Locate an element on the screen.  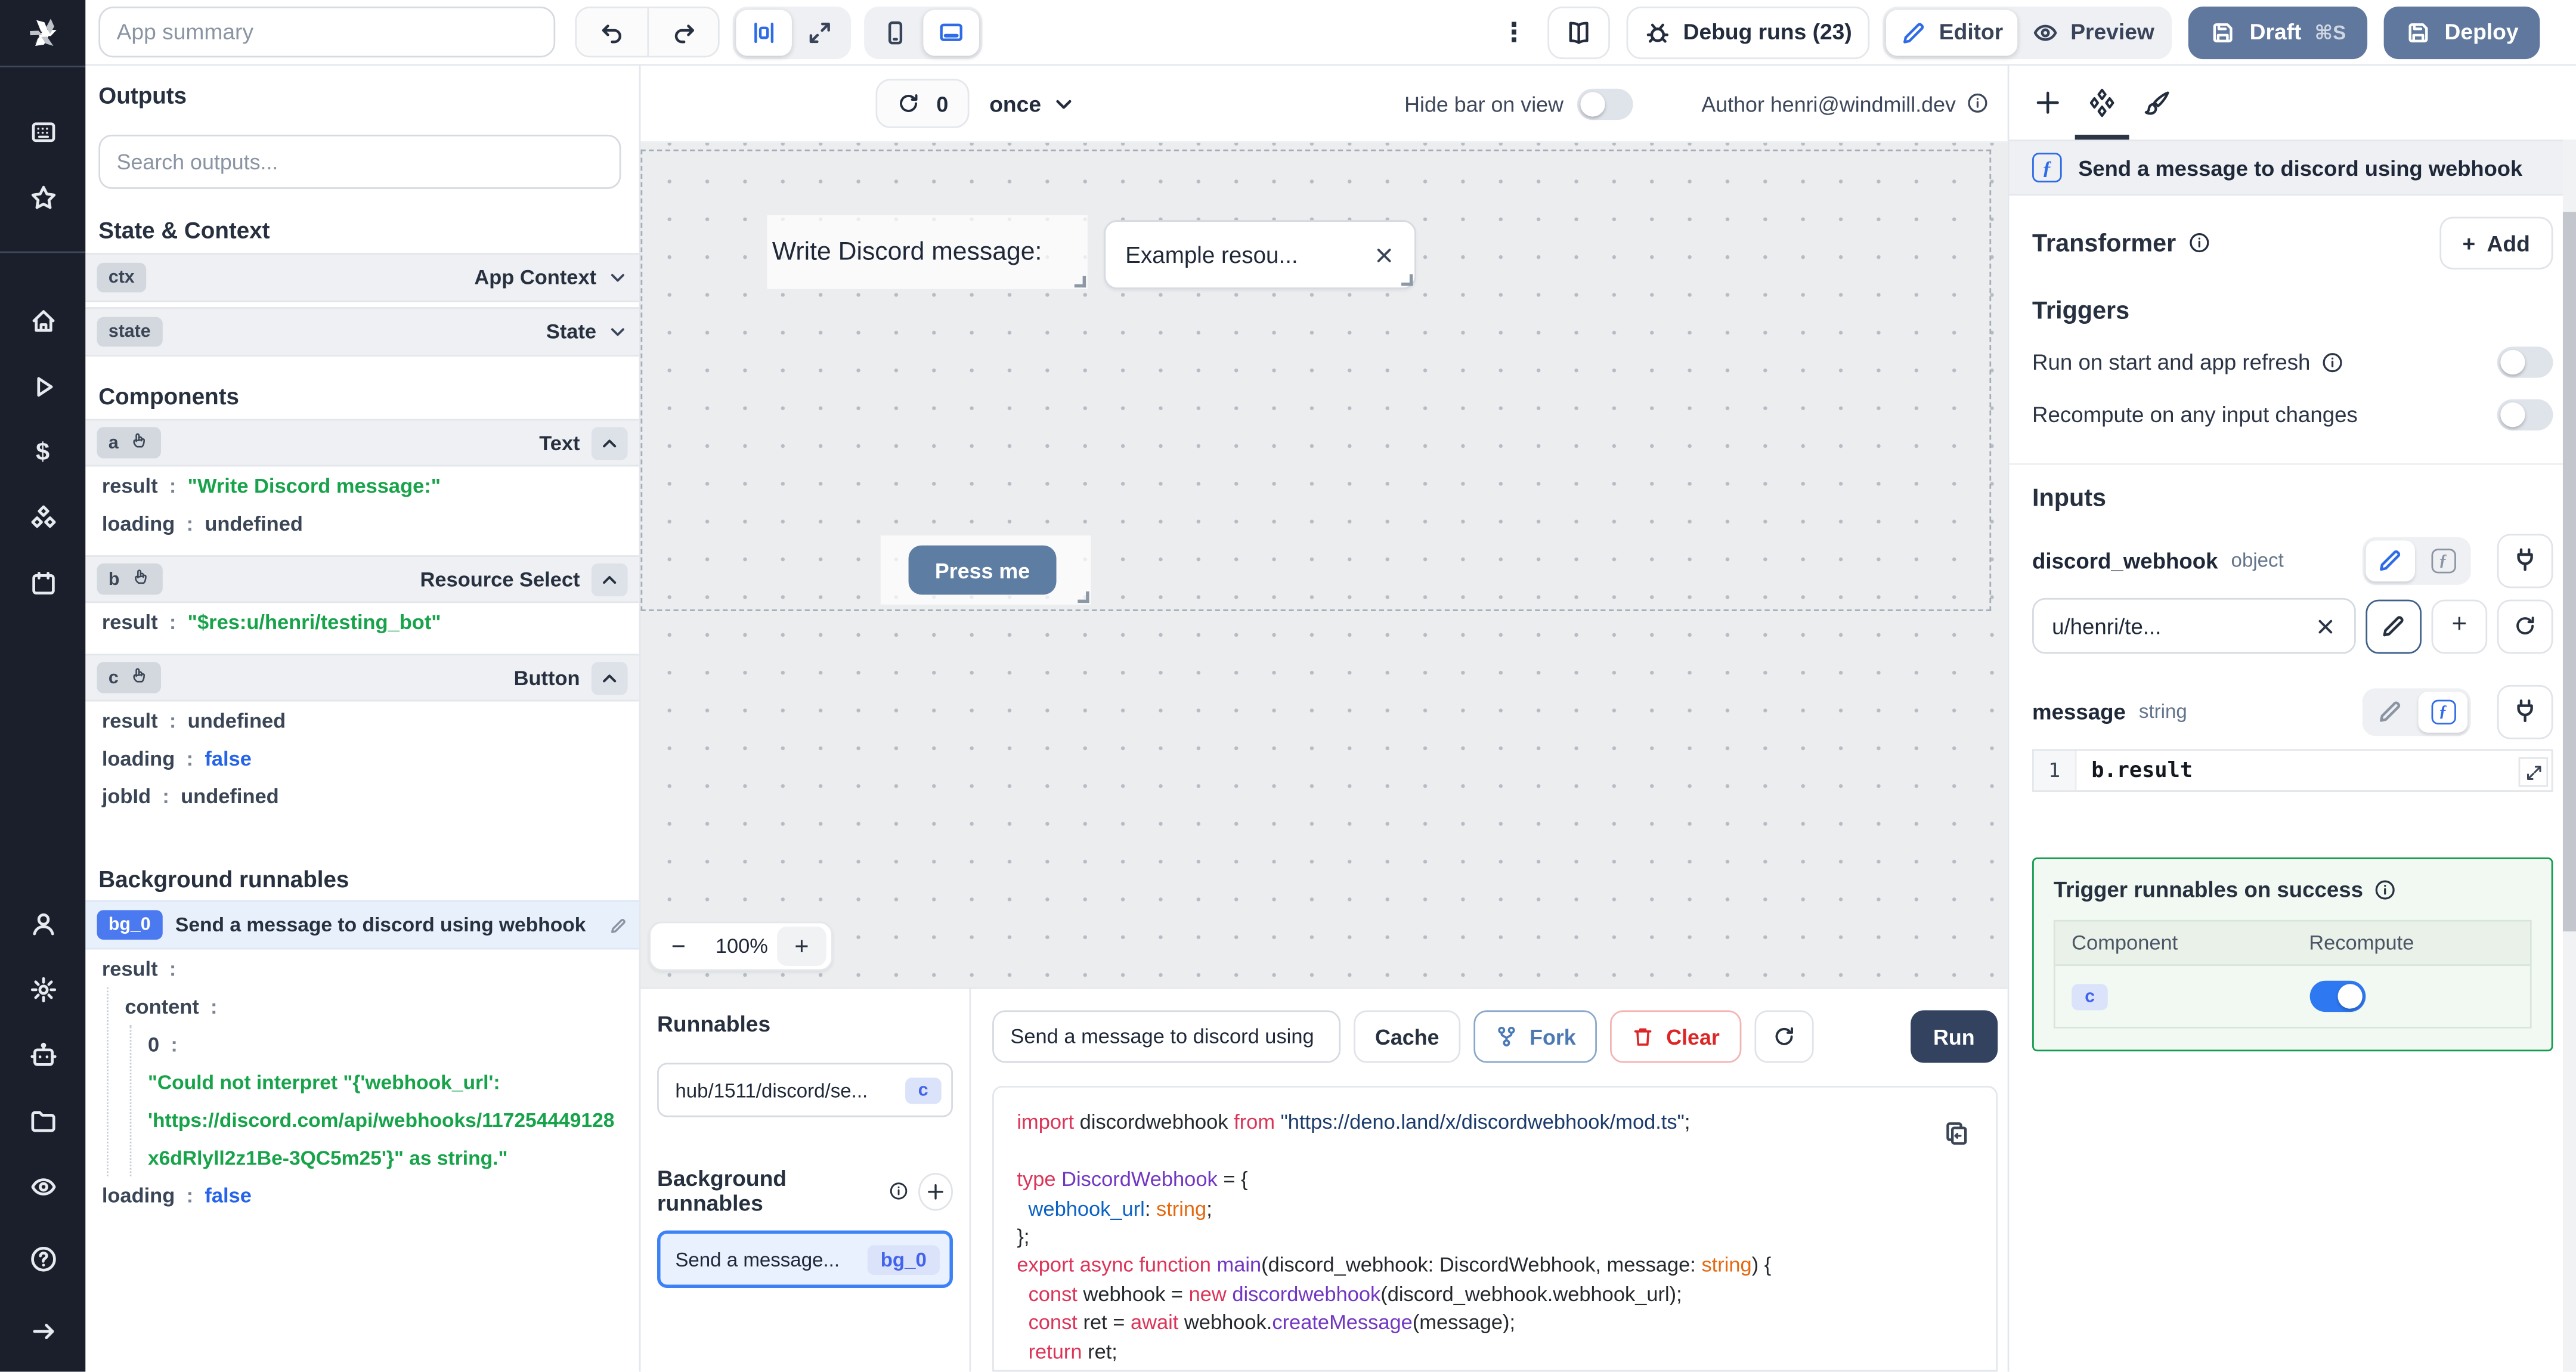
clear-selection-icon is located at coordinates (1384, 254).